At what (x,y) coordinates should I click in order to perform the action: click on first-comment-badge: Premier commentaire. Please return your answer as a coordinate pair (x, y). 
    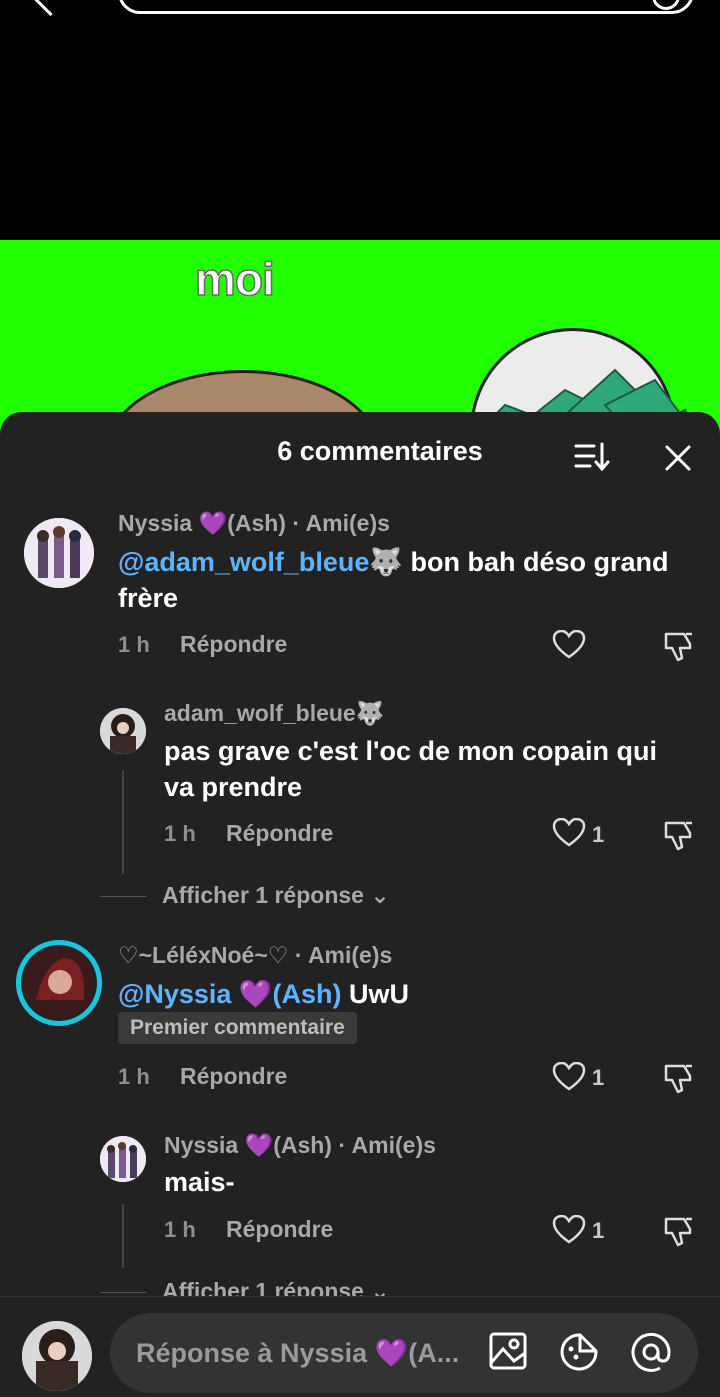
    Looking at the image, I should click on (237, 1028).